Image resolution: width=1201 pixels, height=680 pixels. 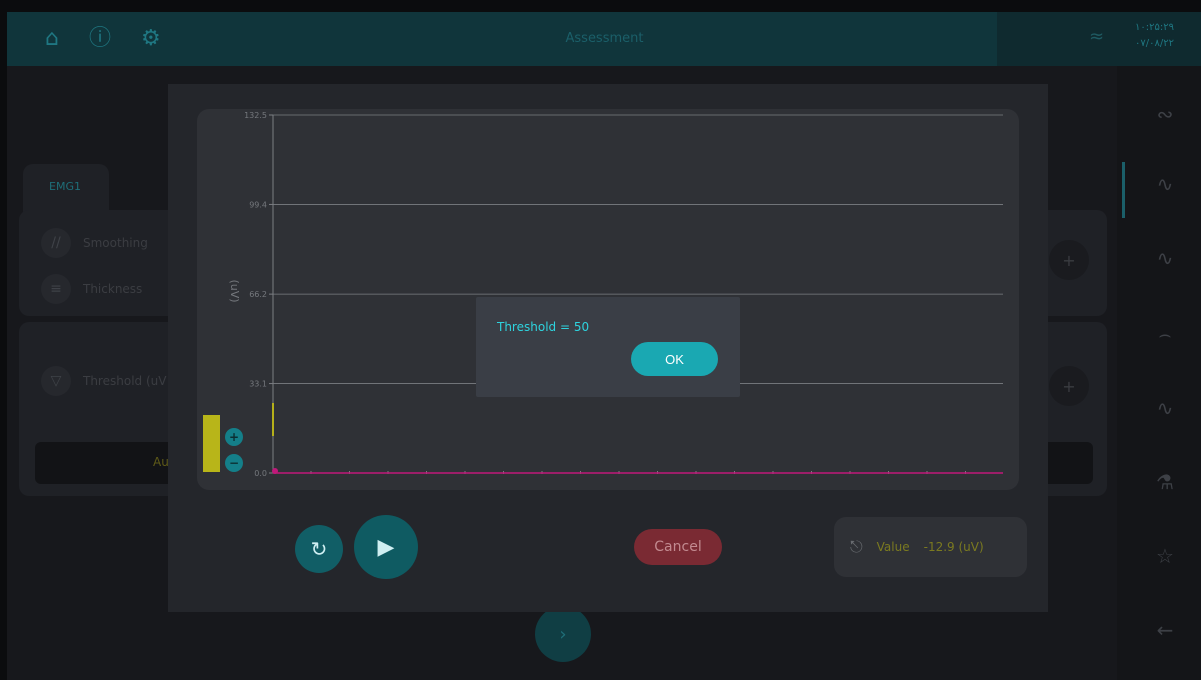 What do you see at coordinates (953, 547) in the screenshot?
I see `value-text: -12.9 (uV)` at bounding box center [953, 547].